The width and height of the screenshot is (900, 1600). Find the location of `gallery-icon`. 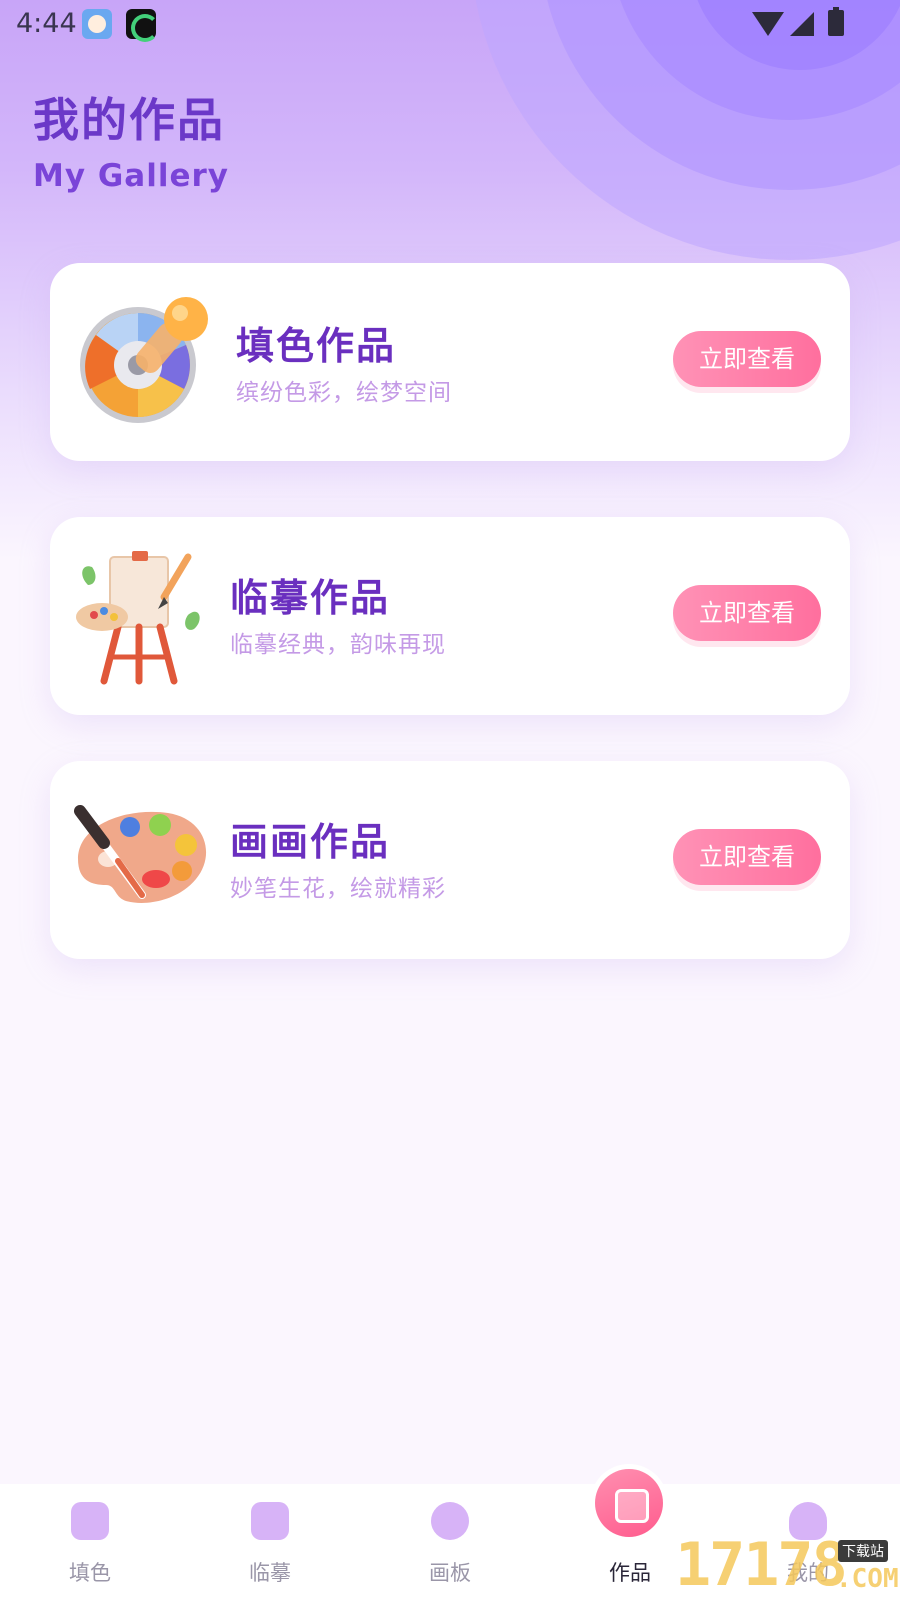

gallery-icon is located at coordinates (629, 1503).